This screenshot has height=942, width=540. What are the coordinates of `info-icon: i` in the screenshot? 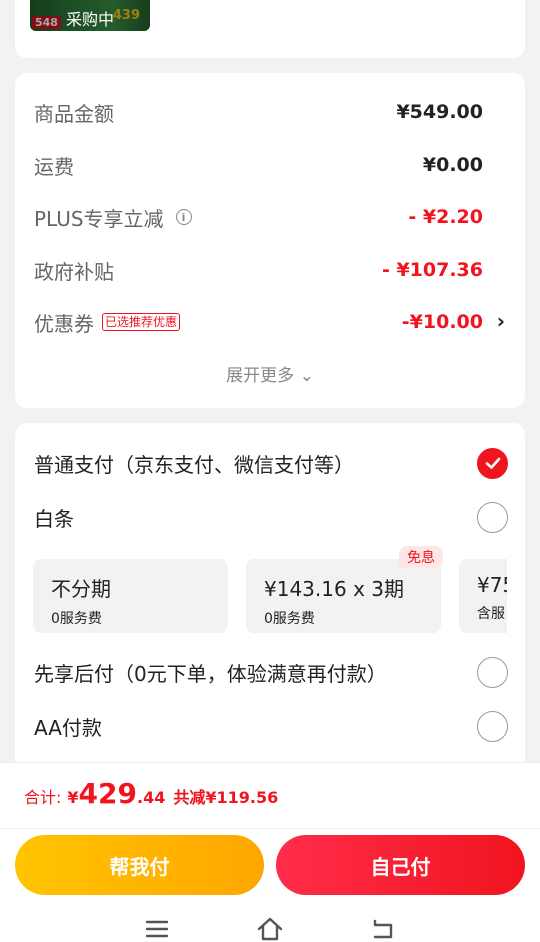 It's located at (183, 217).